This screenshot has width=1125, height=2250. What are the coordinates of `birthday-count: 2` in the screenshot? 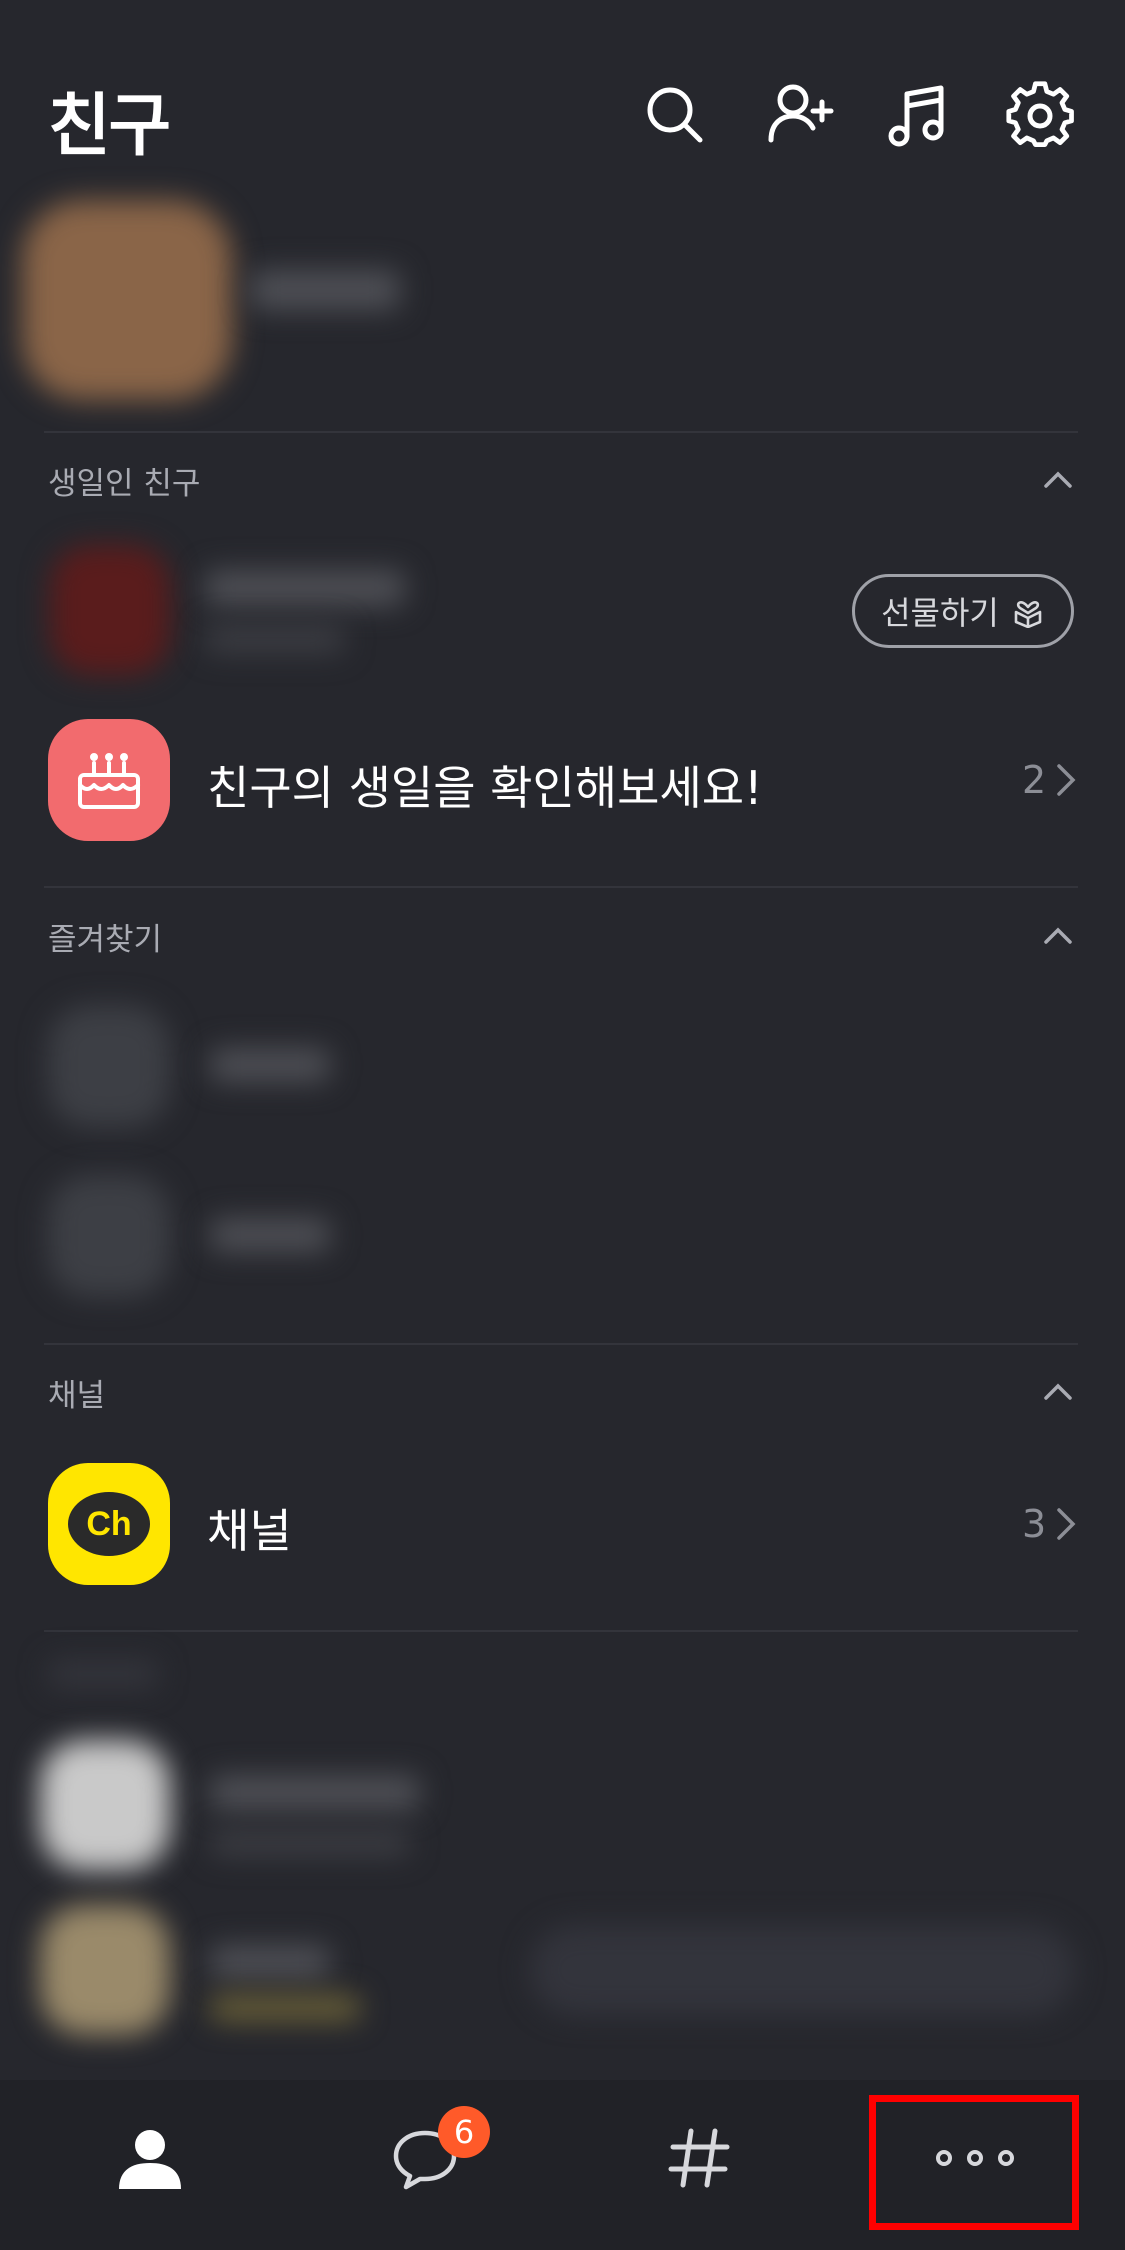 It's located at (1034, 780).